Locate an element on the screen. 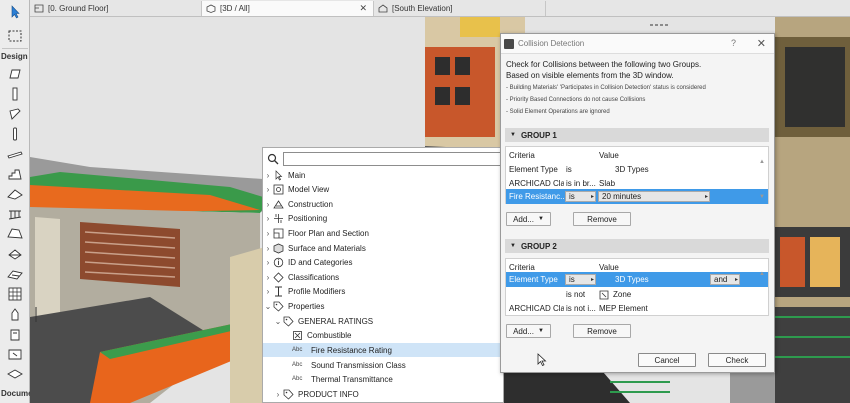  tree-item-classifications: › Classifications is located at coordinates (383, 277).